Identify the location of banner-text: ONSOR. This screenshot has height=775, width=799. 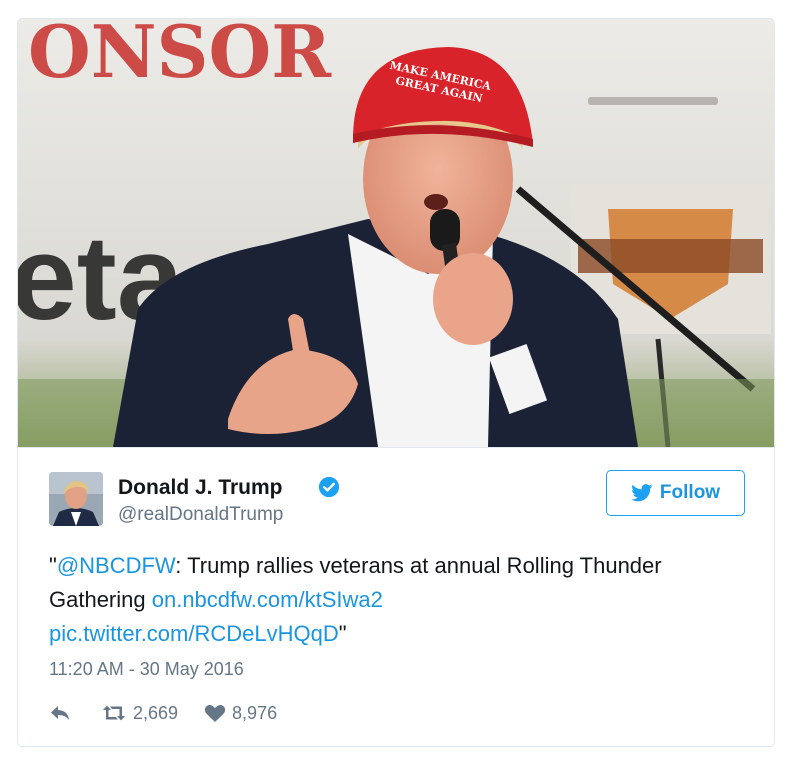
(180, 56).